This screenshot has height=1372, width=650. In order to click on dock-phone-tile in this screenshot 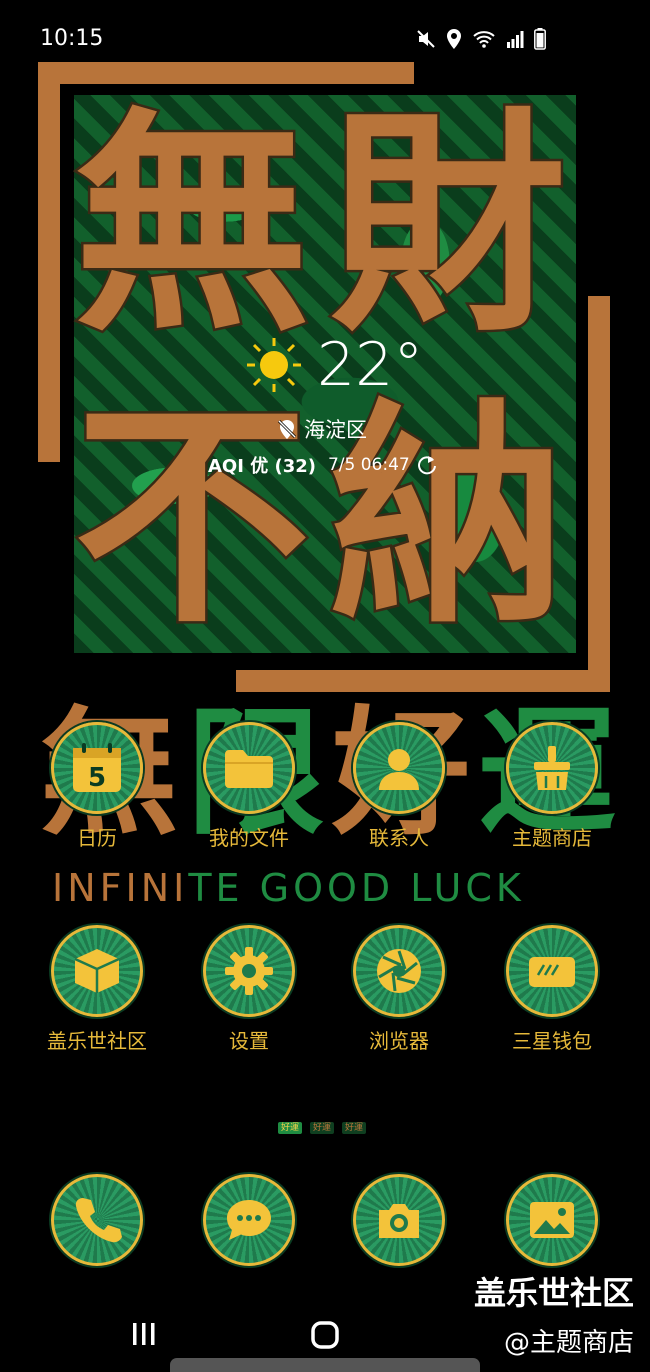, I will do `click(97, 1220)`.